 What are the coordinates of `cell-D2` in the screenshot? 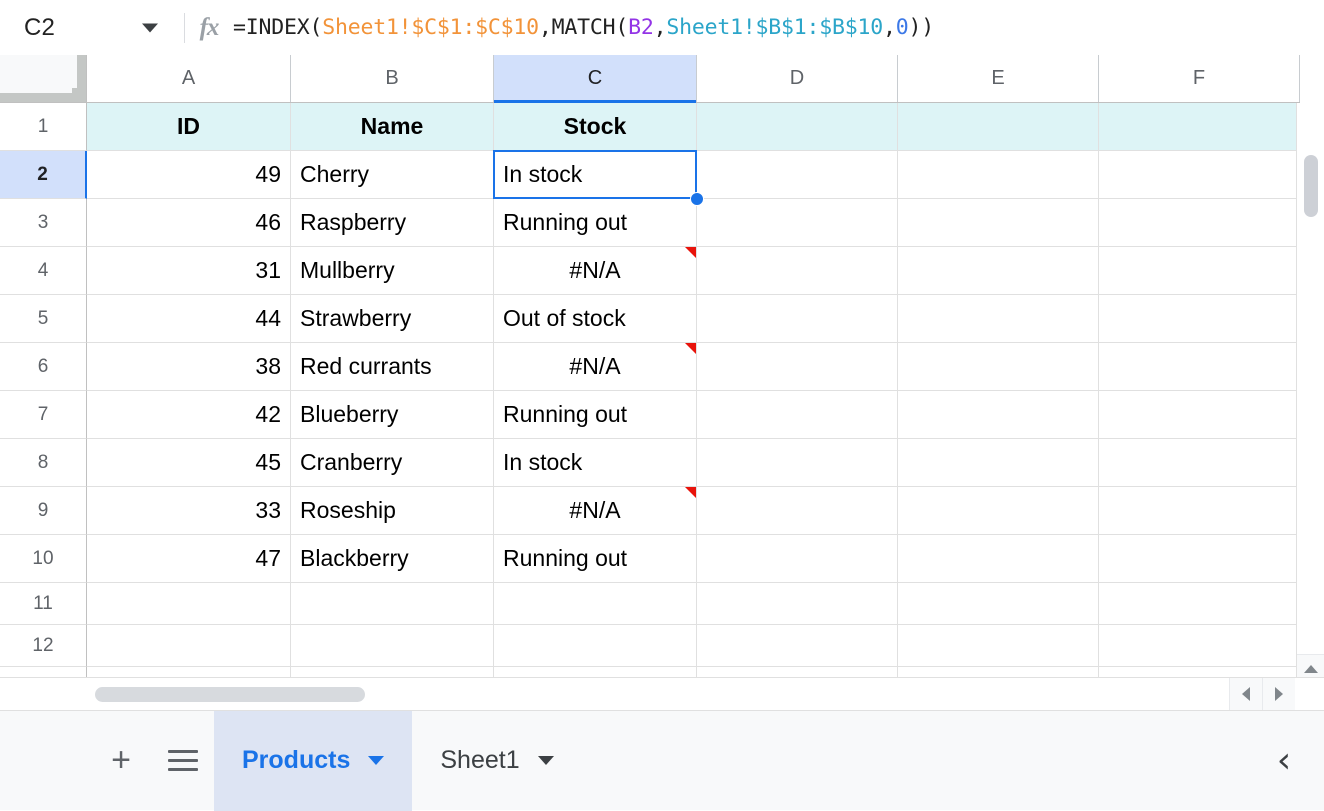 It's located at (797, 175).